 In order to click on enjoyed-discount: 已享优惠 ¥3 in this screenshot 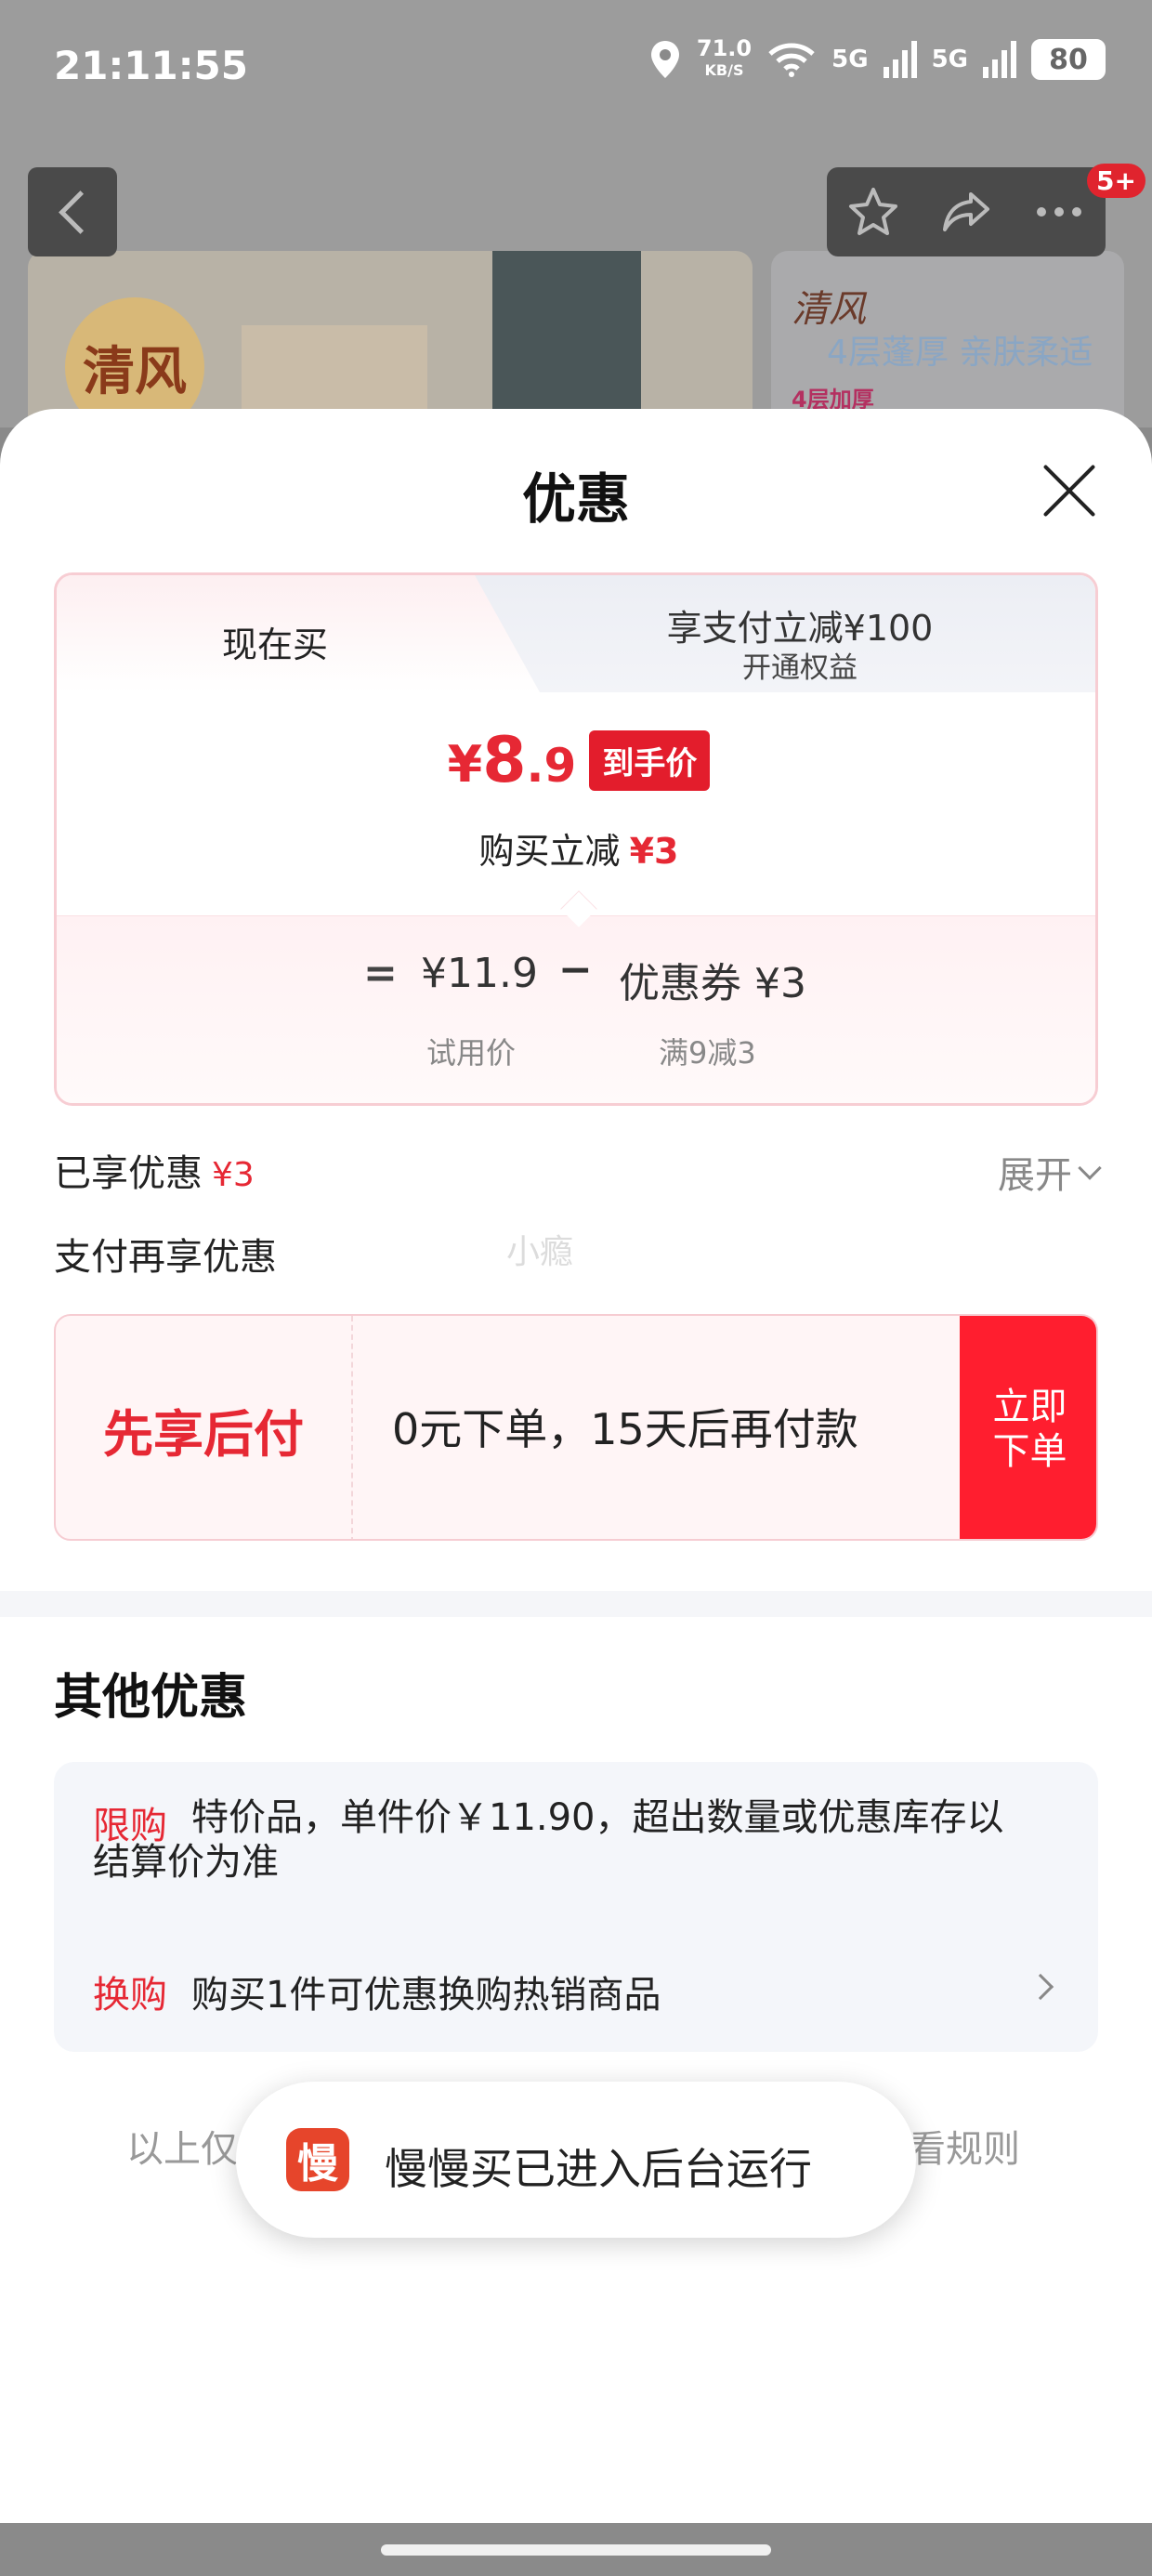, I will do `click(154, 1170)`.